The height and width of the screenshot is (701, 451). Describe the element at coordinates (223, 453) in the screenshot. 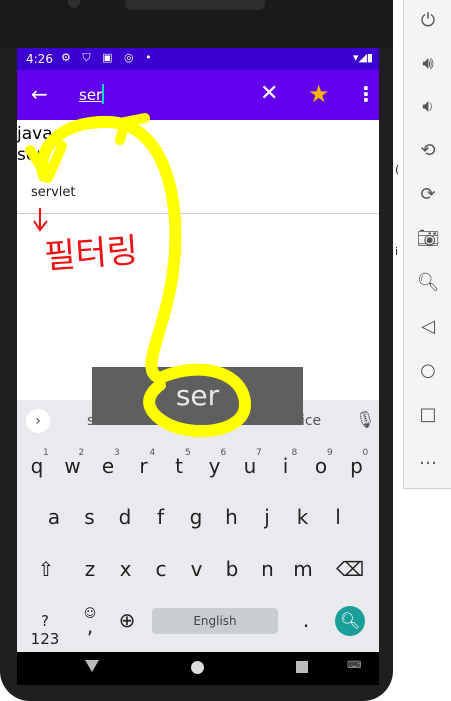

I see `key-hint: 6` at that location.